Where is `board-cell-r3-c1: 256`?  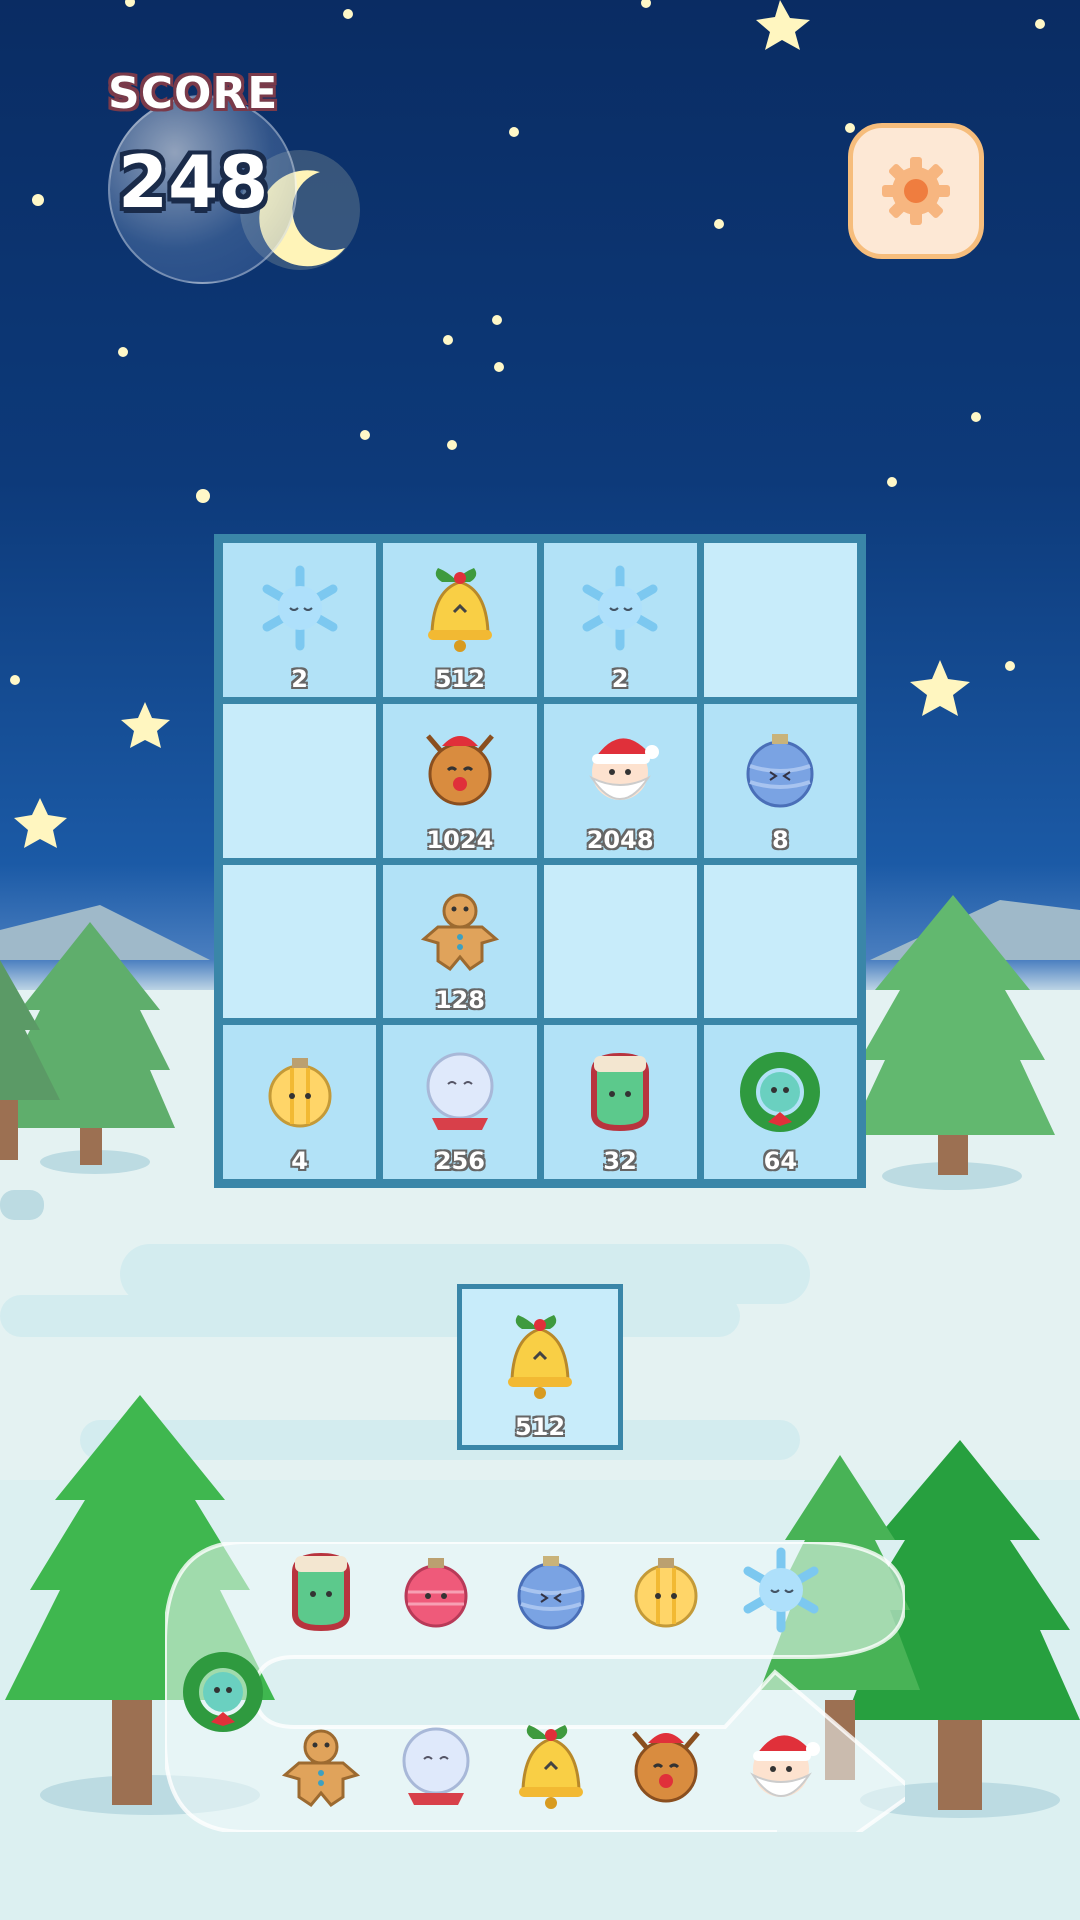 board-cell-r3-c1: 256 is located at coordinates (460, 1102).